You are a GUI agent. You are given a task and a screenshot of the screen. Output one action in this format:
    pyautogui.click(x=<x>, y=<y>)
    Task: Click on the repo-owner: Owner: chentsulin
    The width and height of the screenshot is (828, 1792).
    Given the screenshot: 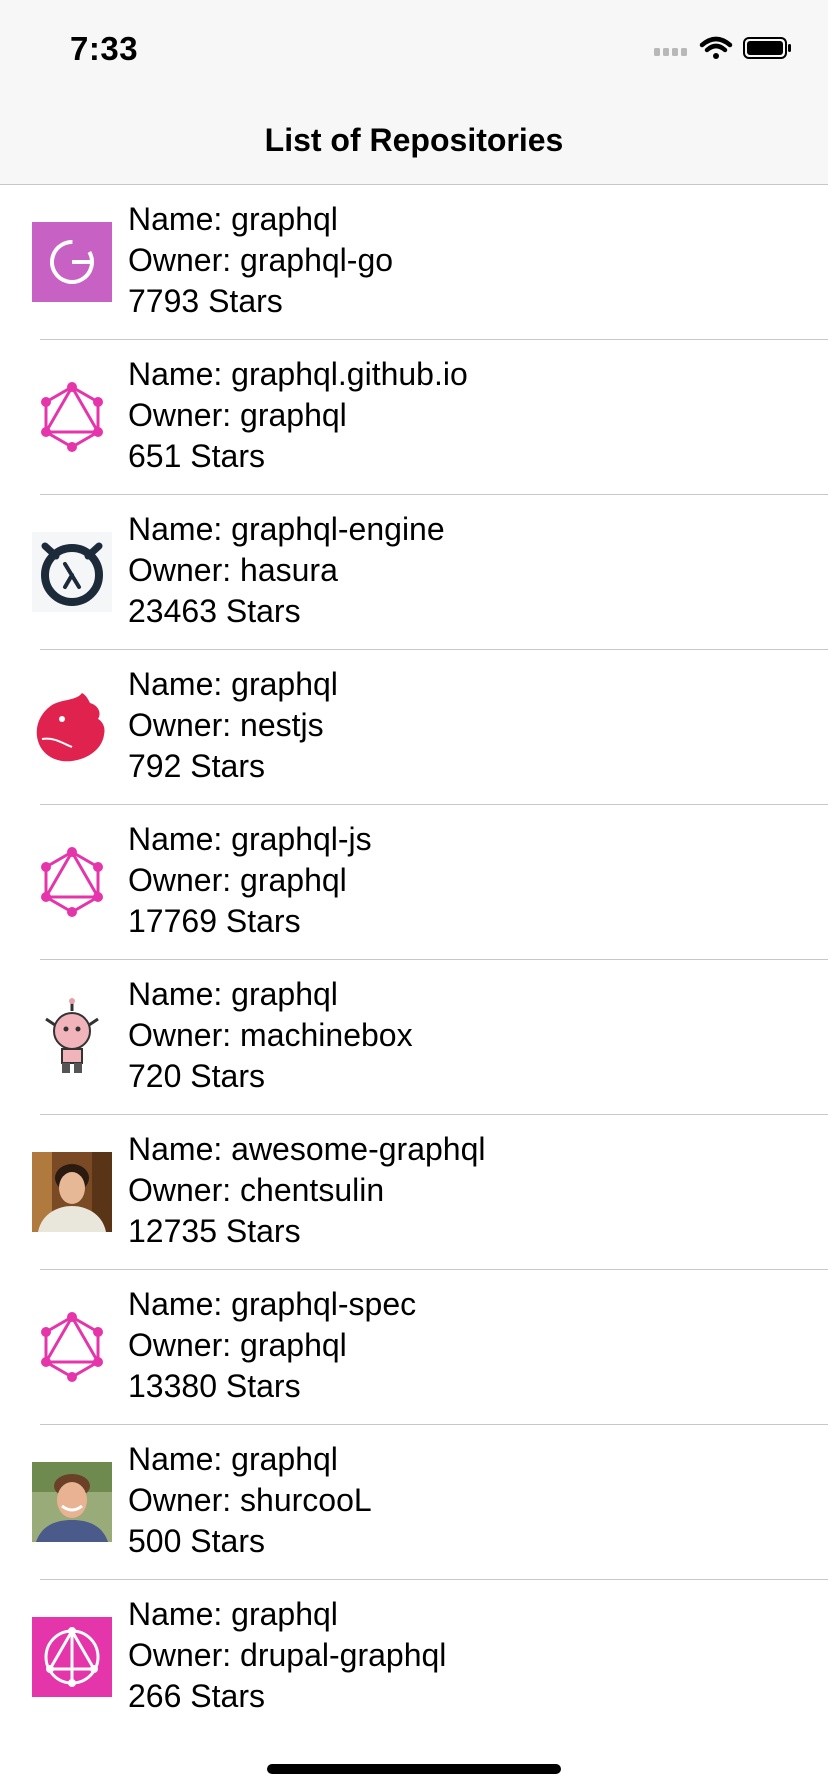 What is the action you would take?
    pyautogui.click(x=256, y=1190)
    